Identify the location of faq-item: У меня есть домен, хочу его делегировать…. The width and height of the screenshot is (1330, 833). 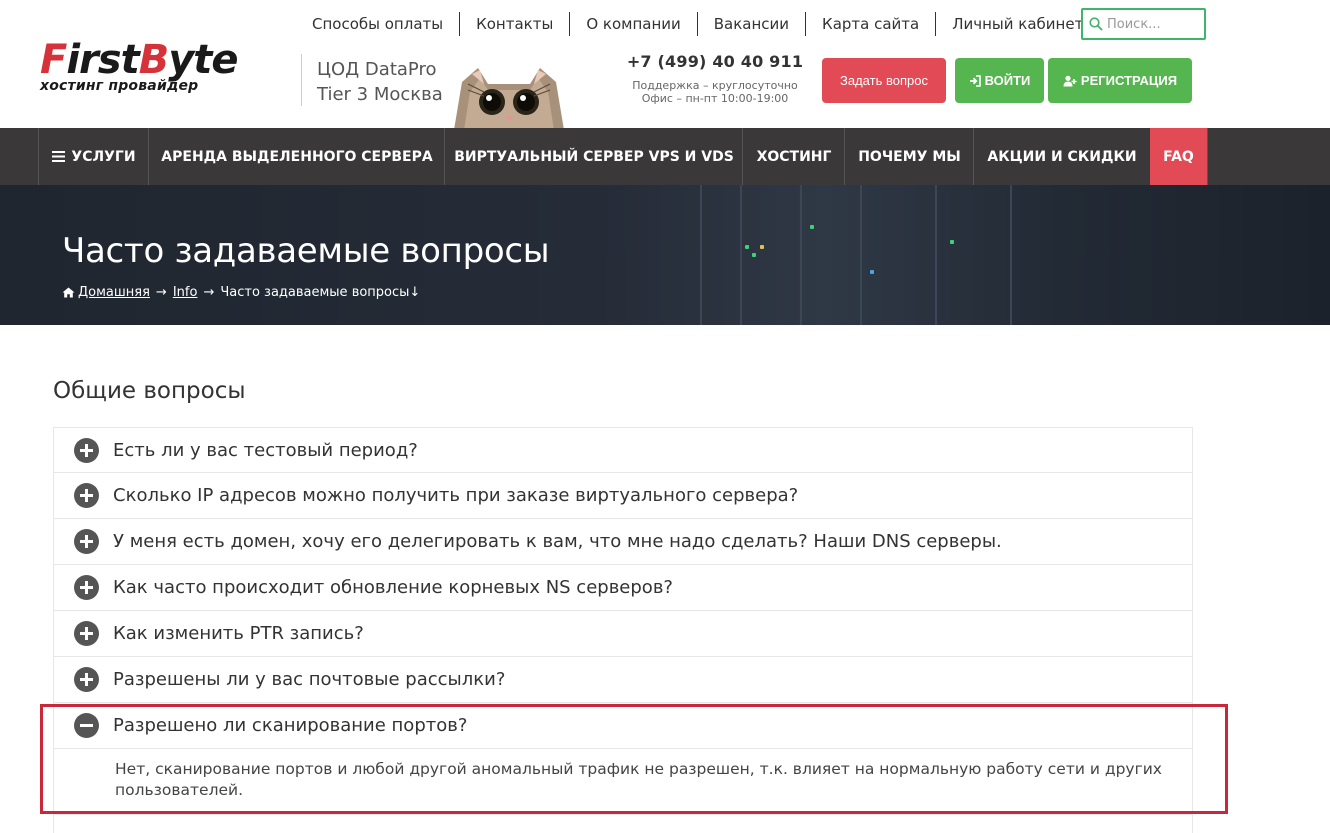
(623, 542).